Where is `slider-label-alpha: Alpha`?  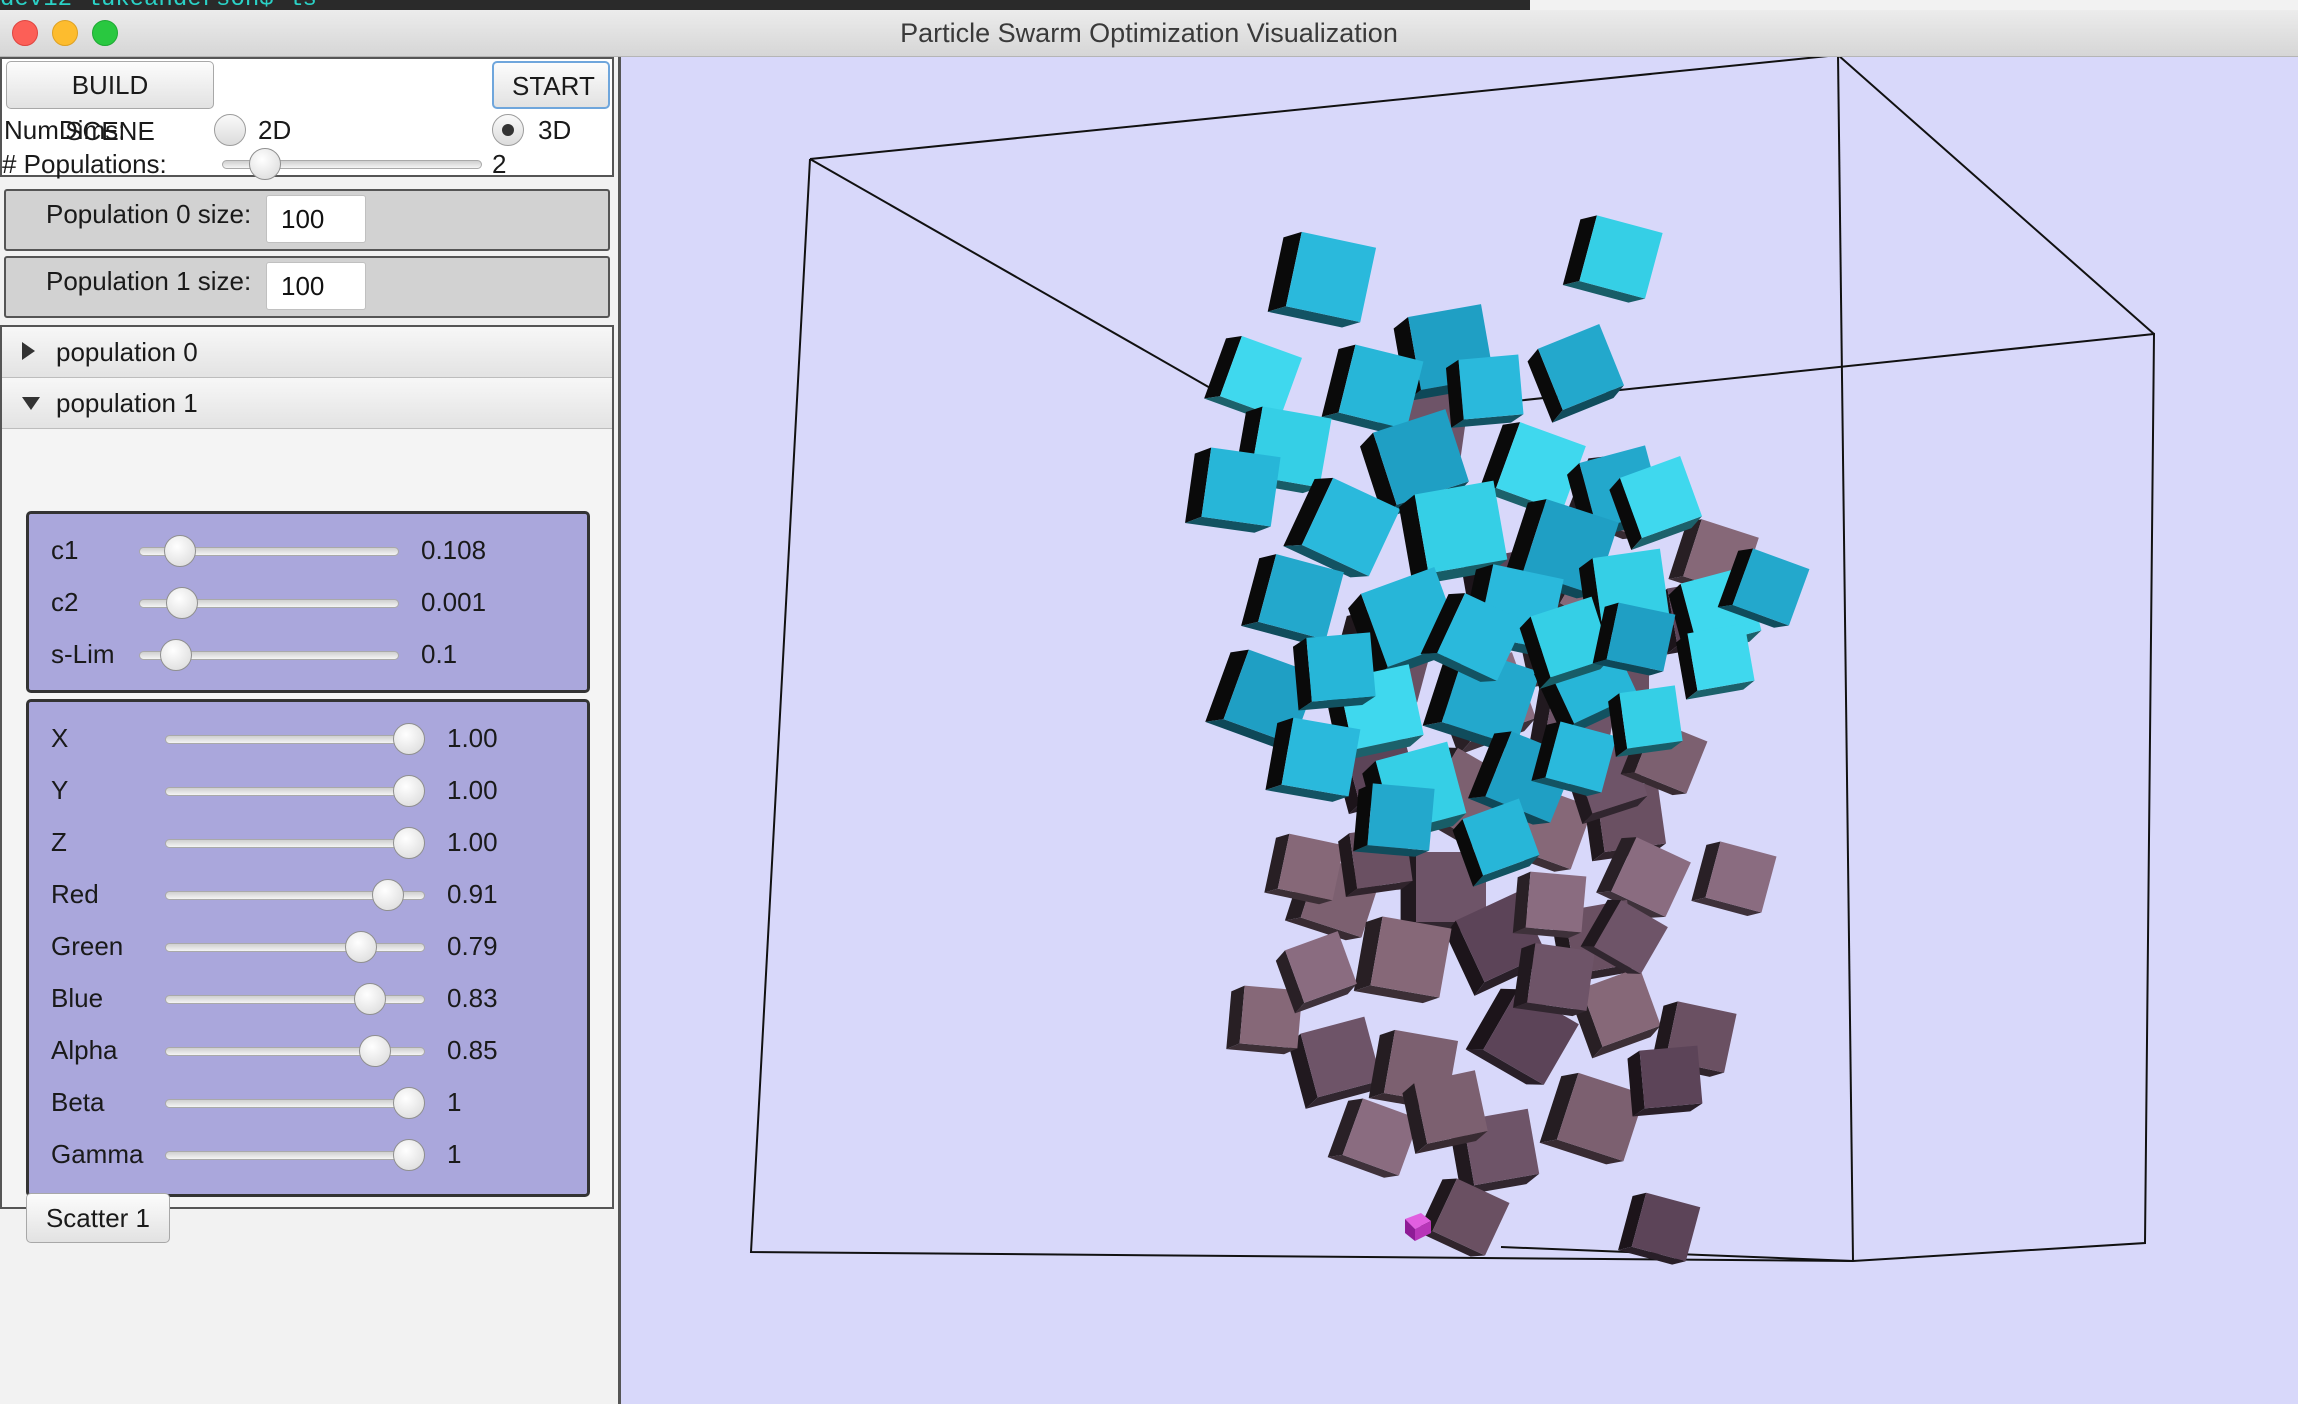 slider-label-alpha: Alpha is located at coordinates (84, 1050).